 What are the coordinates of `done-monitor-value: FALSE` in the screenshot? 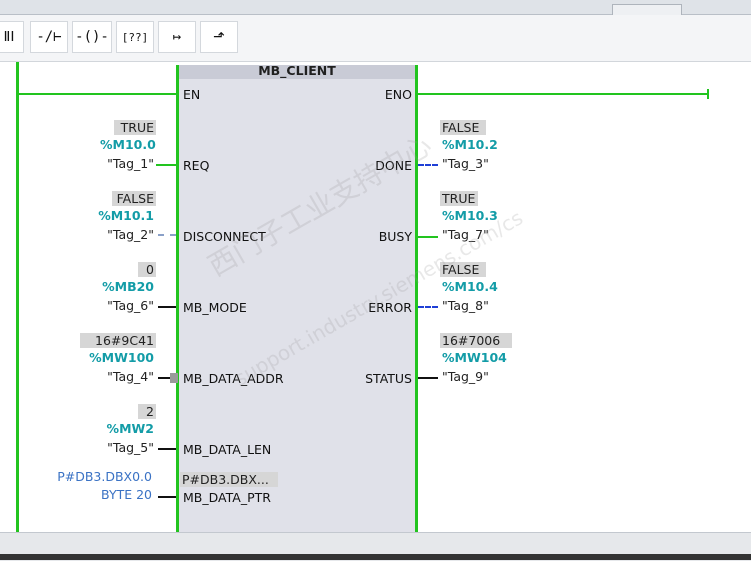 It's located at (463, 127).